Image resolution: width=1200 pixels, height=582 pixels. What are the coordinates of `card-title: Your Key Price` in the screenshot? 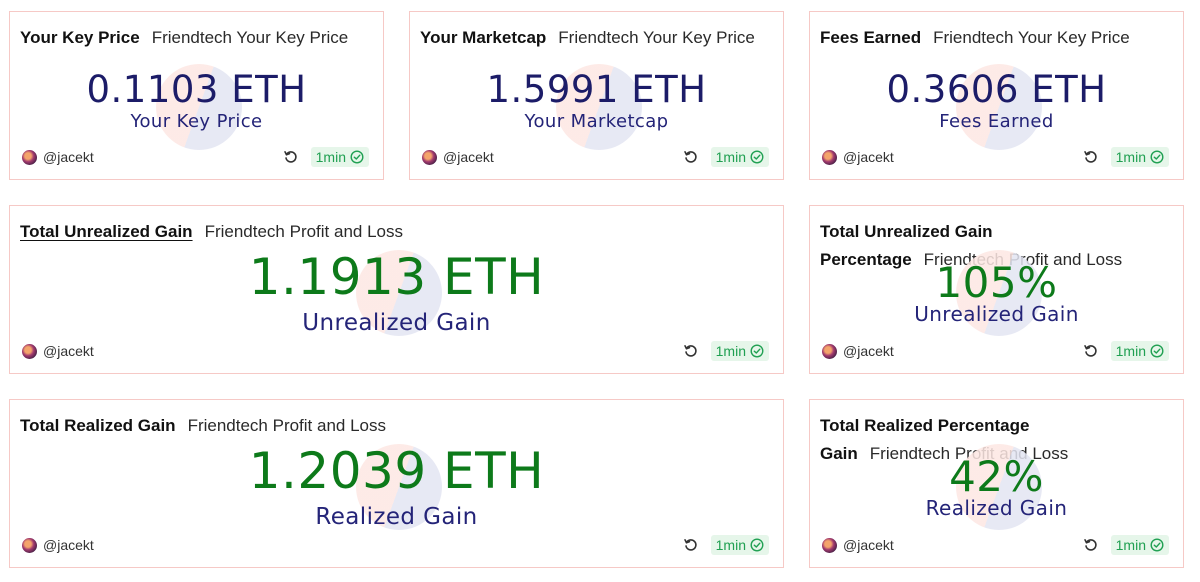 It's located at (80, 37).